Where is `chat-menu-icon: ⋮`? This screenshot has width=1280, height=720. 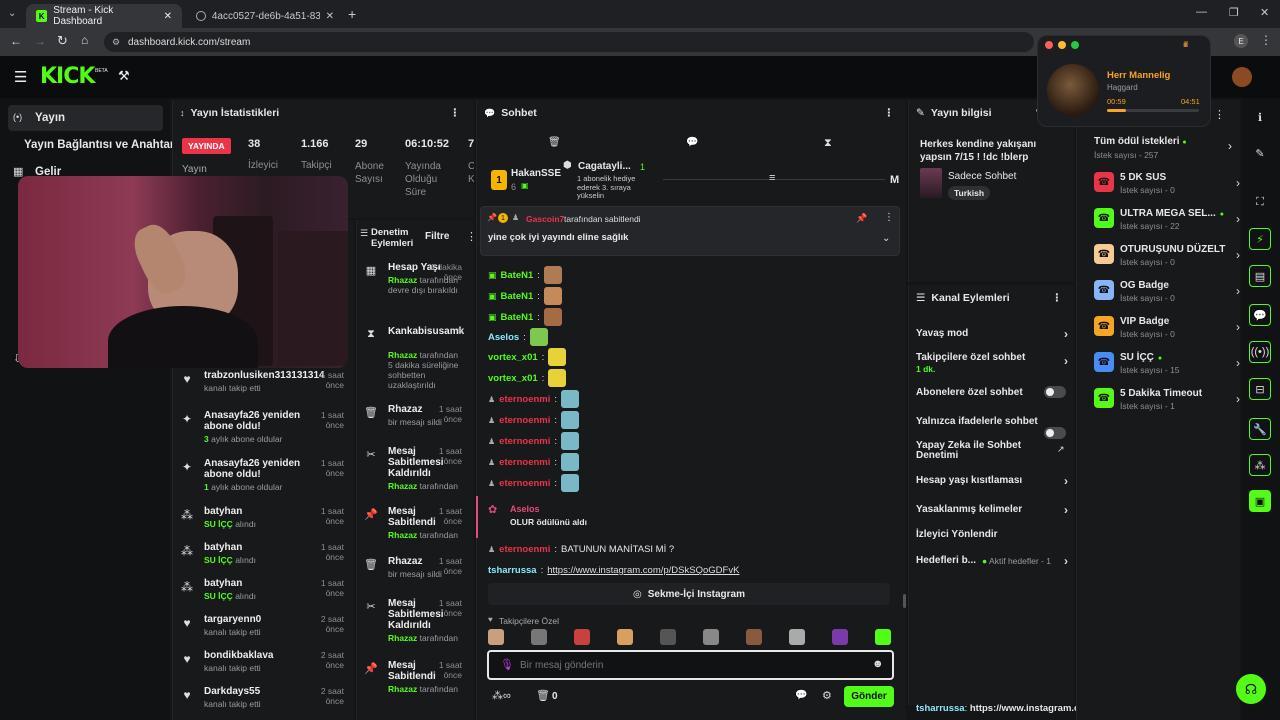 chat-menu-icon: ⋮ is located at coordinates (889, 113).